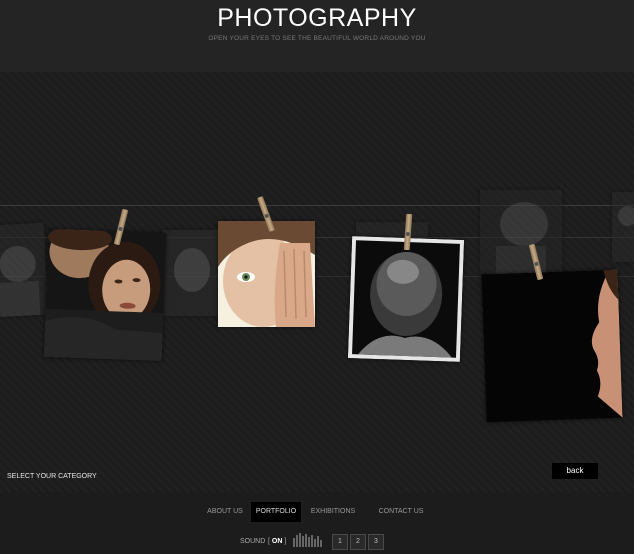 This screenshot has height=554, width=634. What do you see at coordinates (376, 542) in the screenshot?
I see `page-button-3: 3` at bounding box center [376, 542].